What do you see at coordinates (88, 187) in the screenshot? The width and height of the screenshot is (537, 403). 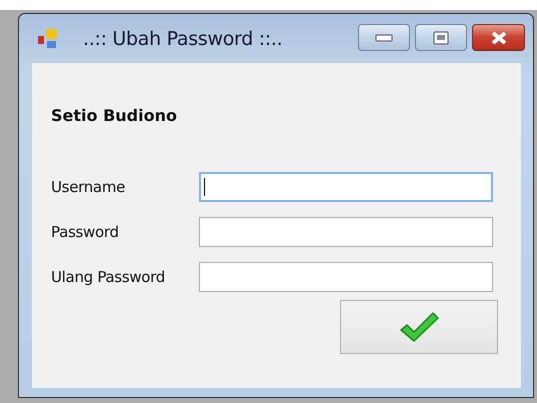 I see `field-label: Username` at bounding box center [88, 187].